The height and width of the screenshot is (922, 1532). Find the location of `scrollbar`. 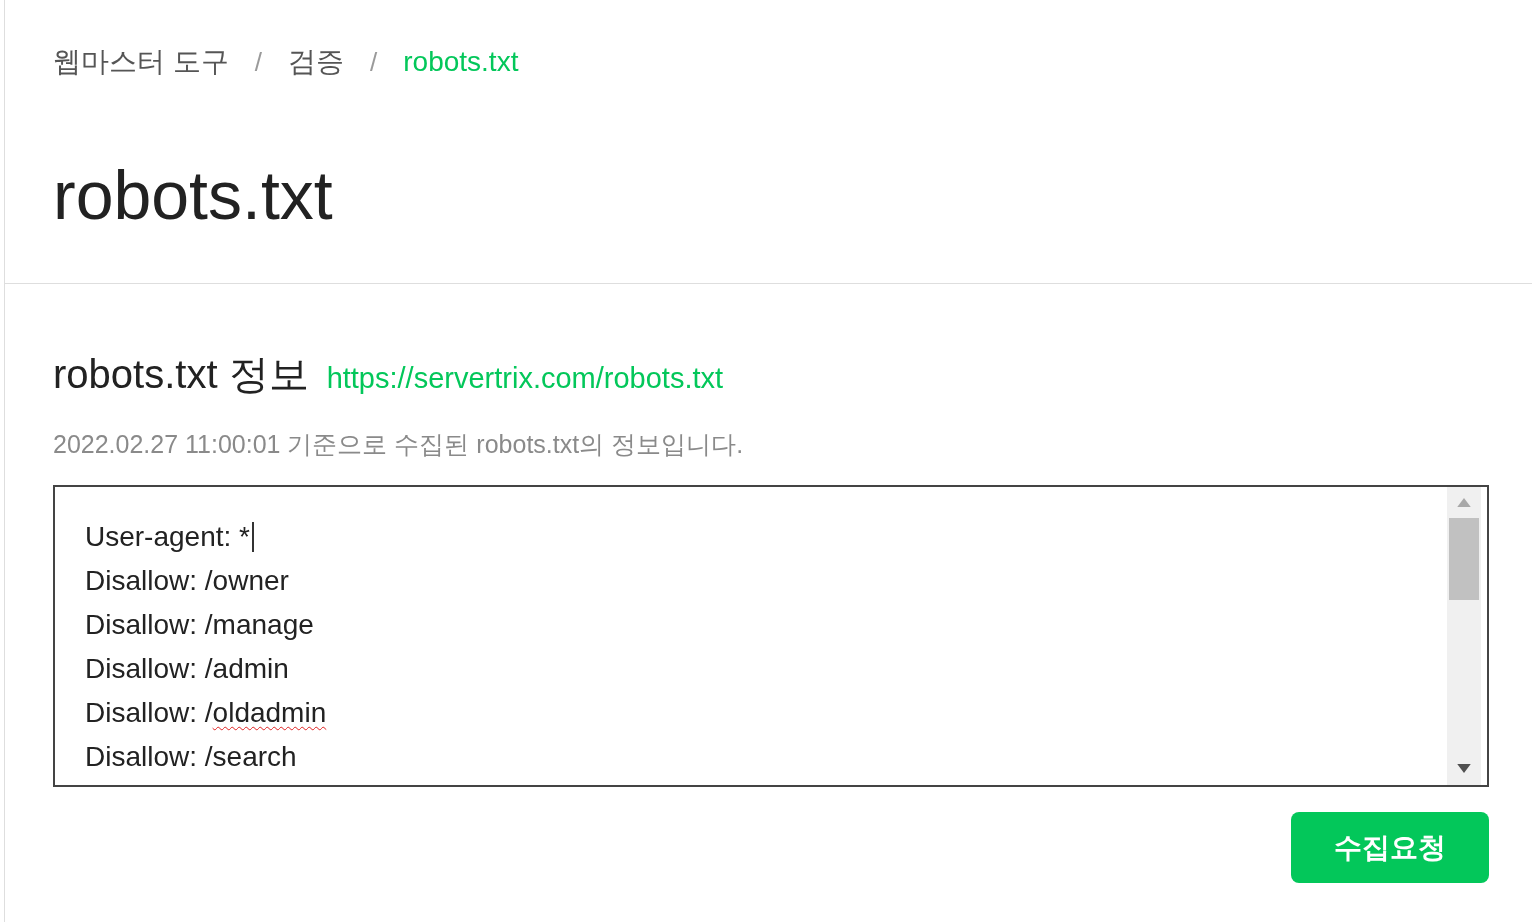

scrollbar is located at coordinates (1464, 636).